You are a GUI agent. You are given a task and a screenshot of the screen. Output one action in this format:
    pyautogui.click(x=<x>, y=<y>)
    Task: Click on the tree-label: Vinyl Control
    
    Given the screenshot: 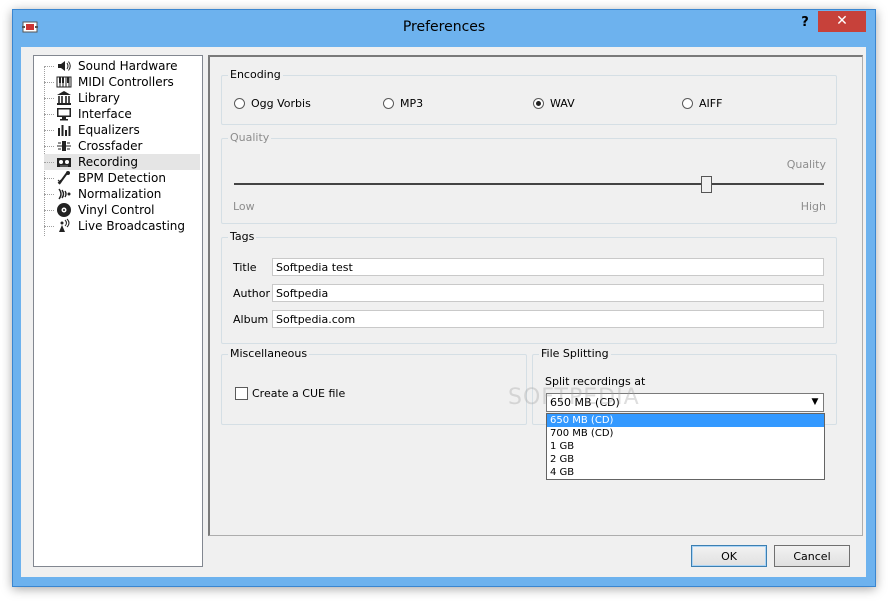 What is the action you would take?
    pyautogui.click(x=116, y=210)
    